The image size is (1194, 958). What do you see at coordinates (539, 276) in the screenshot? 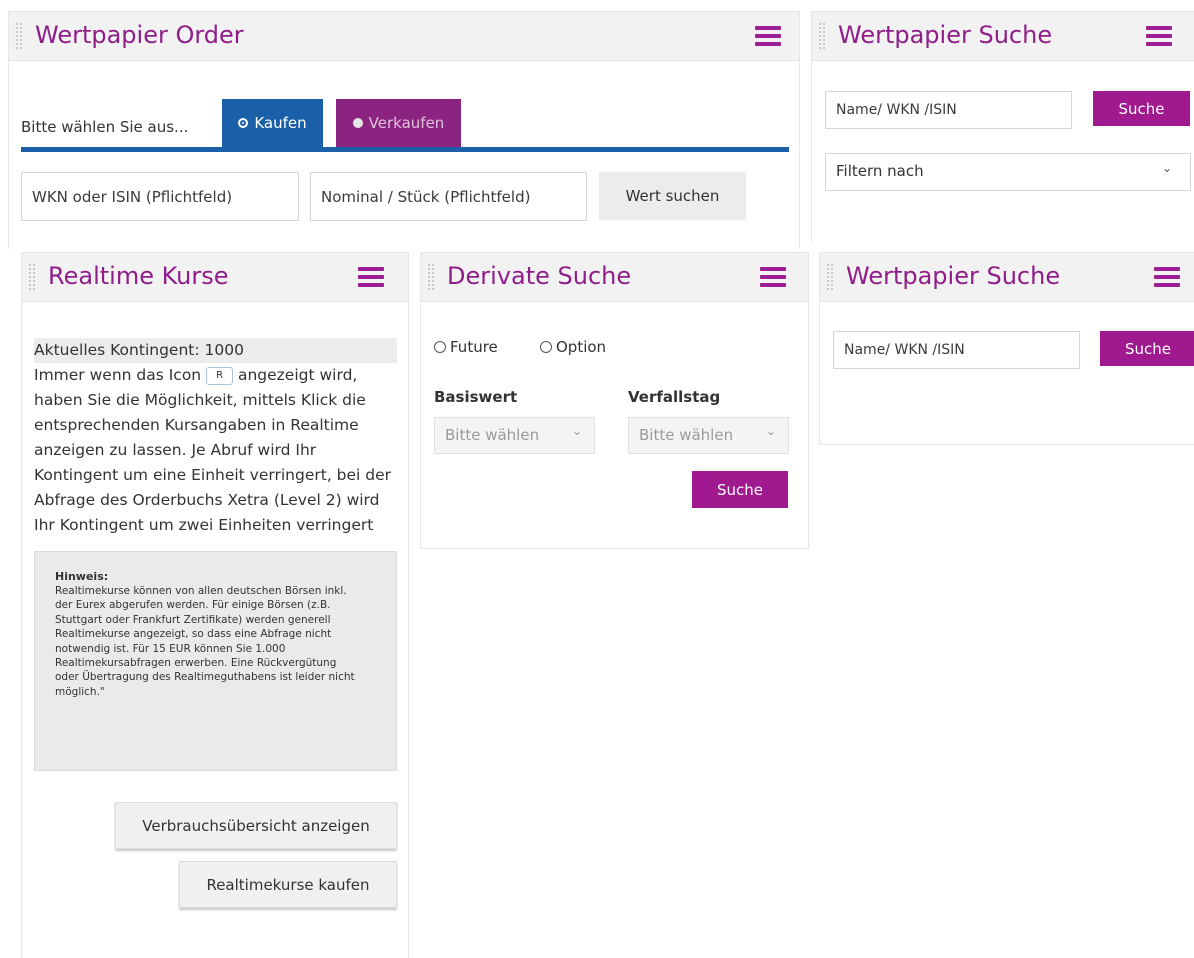
I see `derivatives-title: Derivate Suche` at bounding box center [539, 276].